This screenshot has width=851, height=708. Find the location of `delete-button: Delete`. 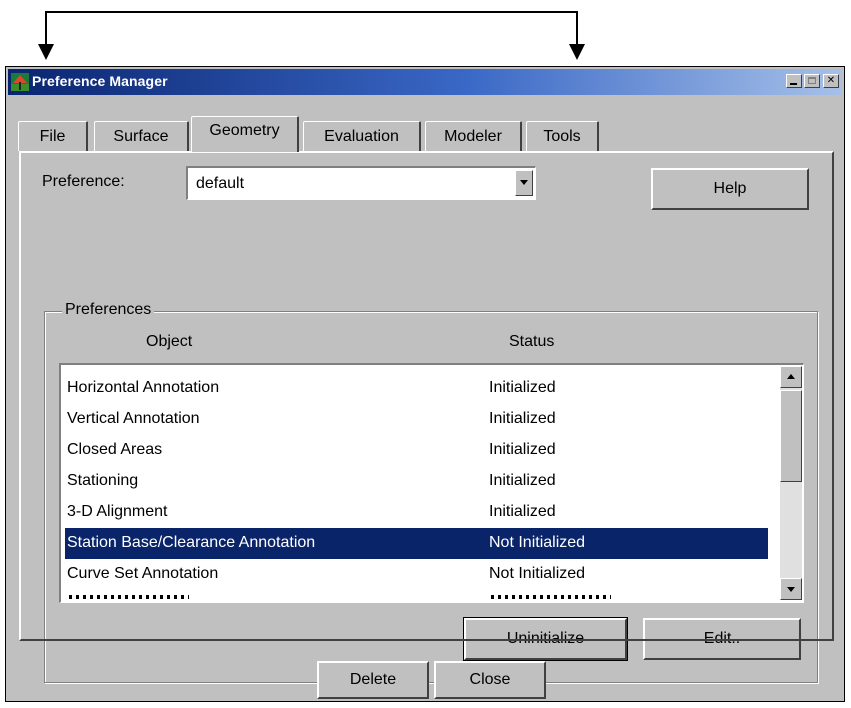

delete-button: Delete is located at coordinates (373, 680).